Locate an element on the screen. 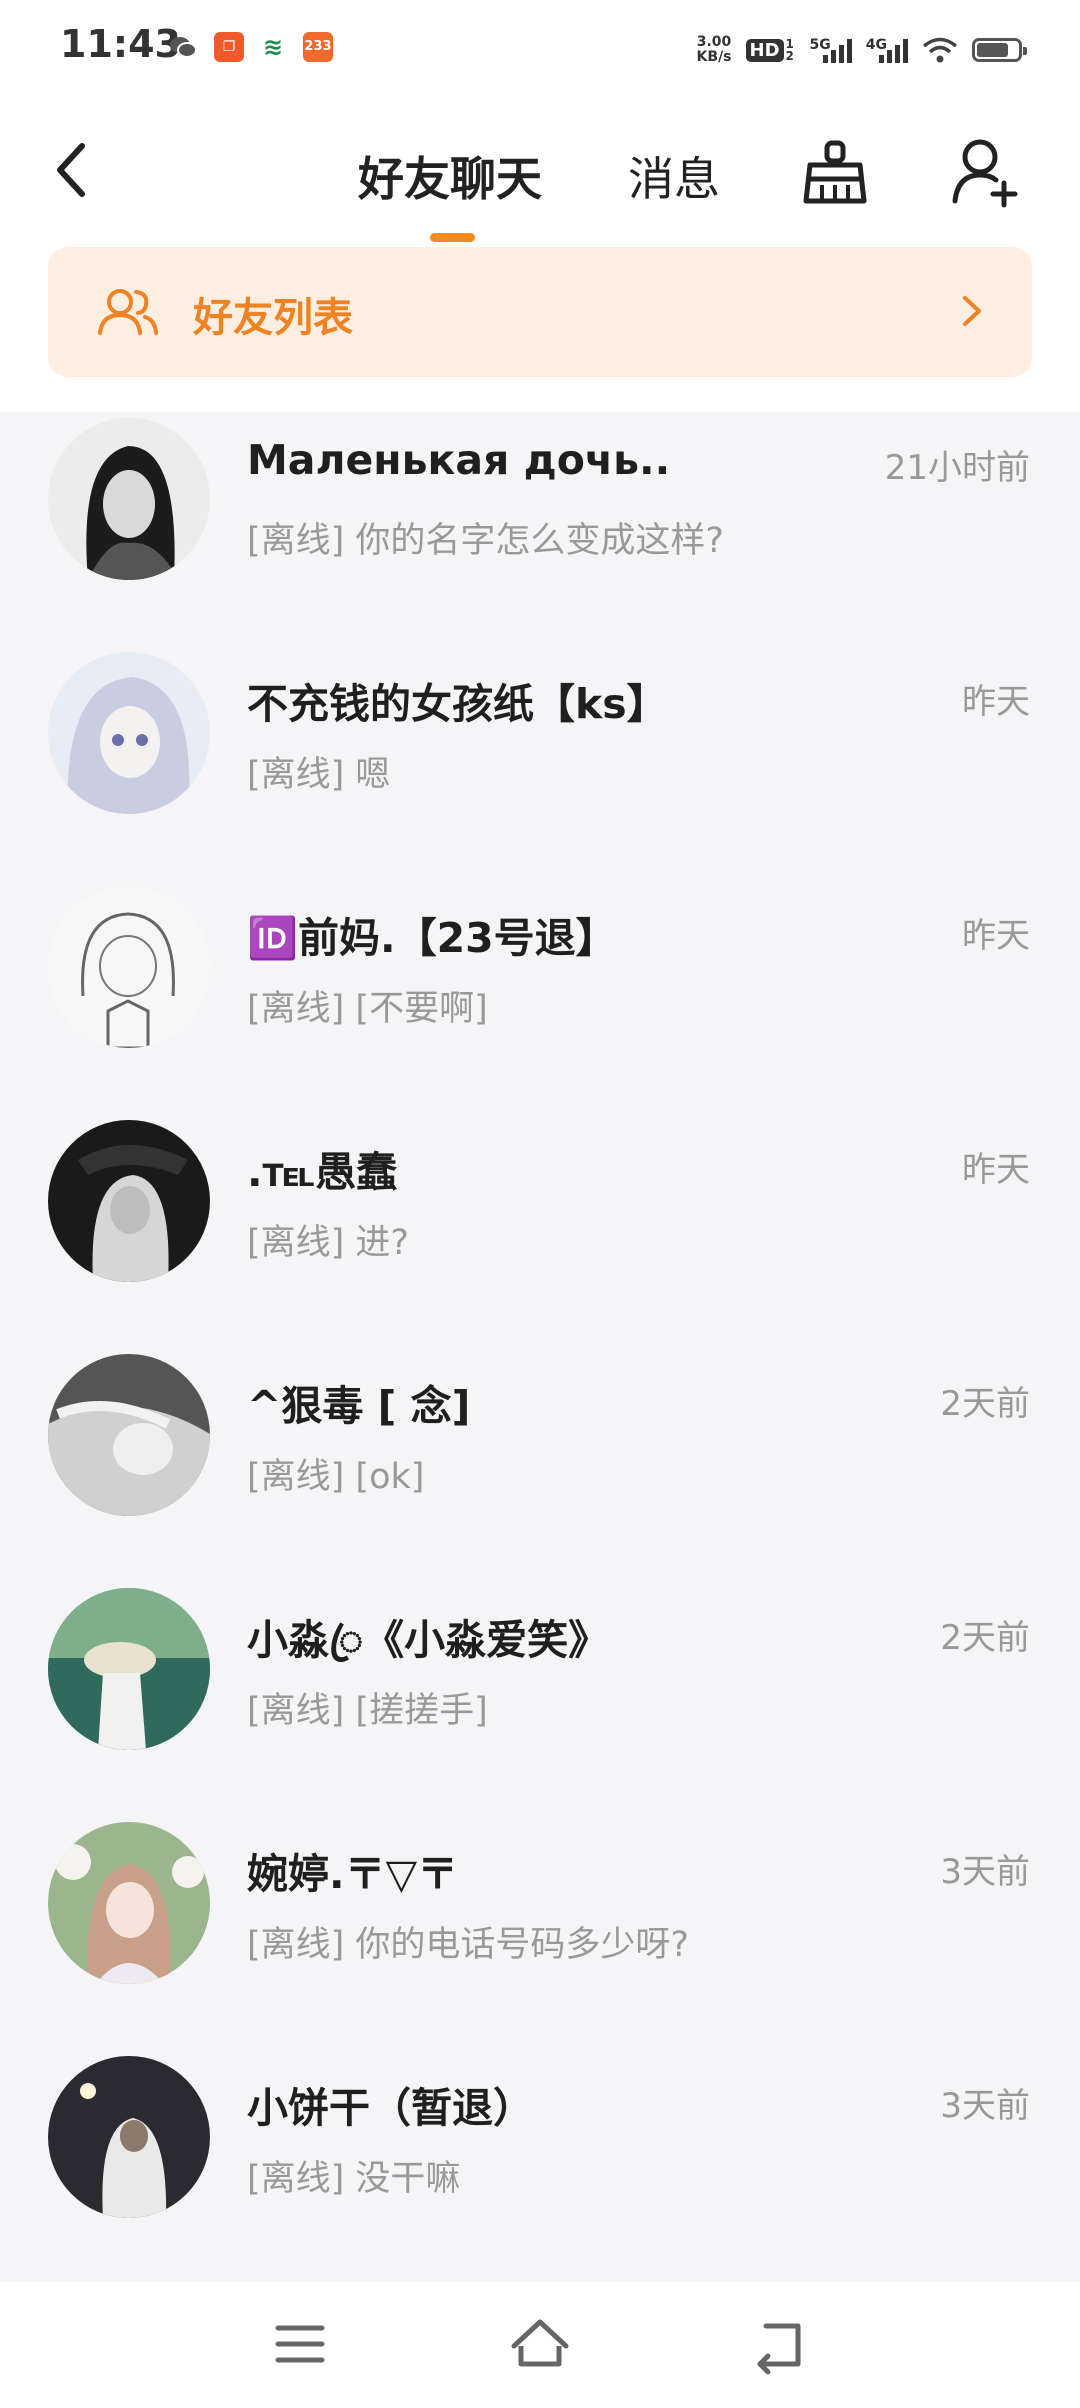  chat-row: 不充钱的女孩纸【ks】 昨天 [离线] 嗯 is located at coordinates (540, 763).